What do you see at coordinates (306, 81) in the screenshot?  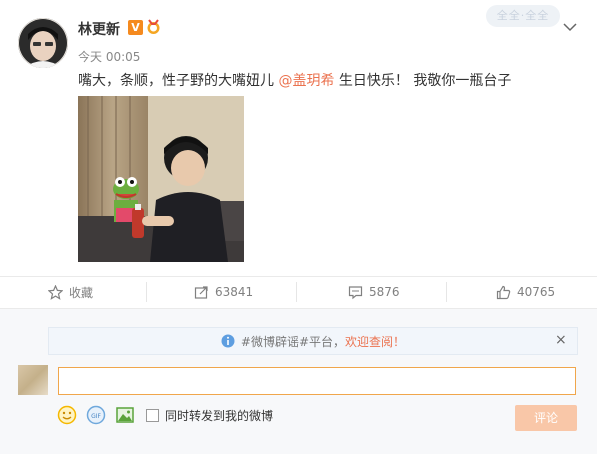 I see `mention-link: @盖玥希` at bounding box center [306, 81].